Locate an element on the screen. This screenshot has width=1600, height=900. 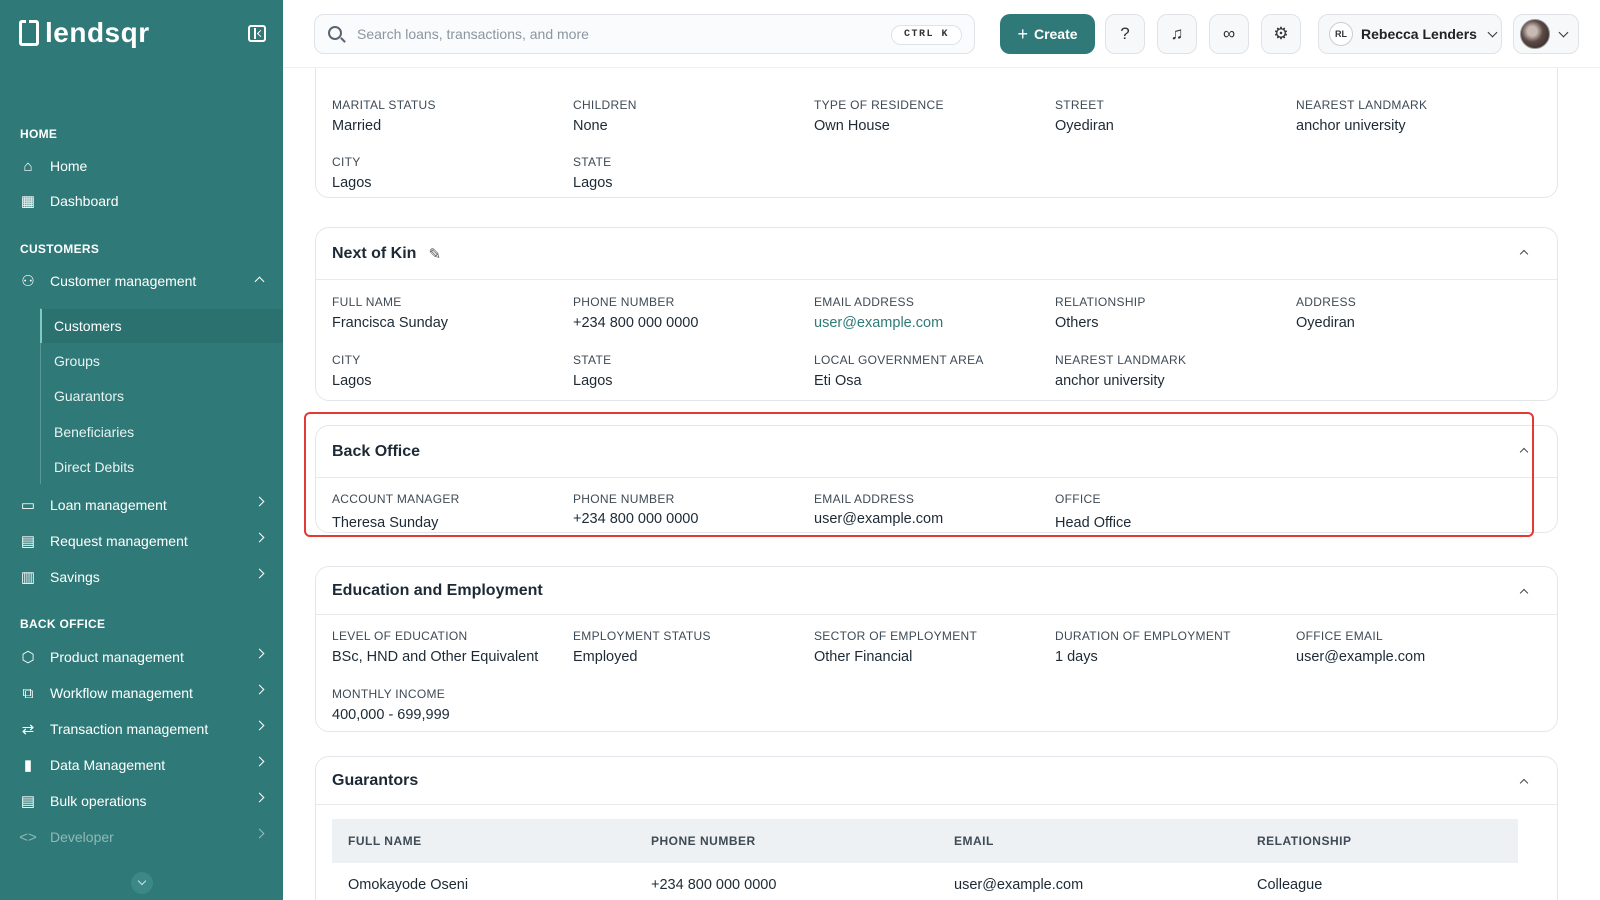
field-value: None is located at coordinates (590, 126).